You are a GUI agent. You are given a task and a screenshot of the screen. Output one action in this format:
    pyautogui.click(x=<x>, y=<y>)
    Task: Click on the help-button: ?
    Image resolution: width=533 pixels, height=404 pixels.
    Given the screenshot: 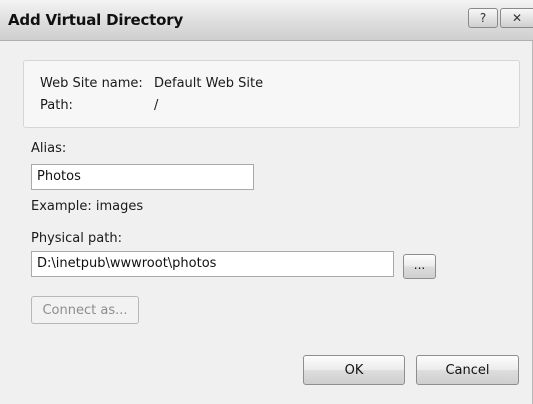 What is the action you would take?
    pyautogui.click(x=483, y=18)
    